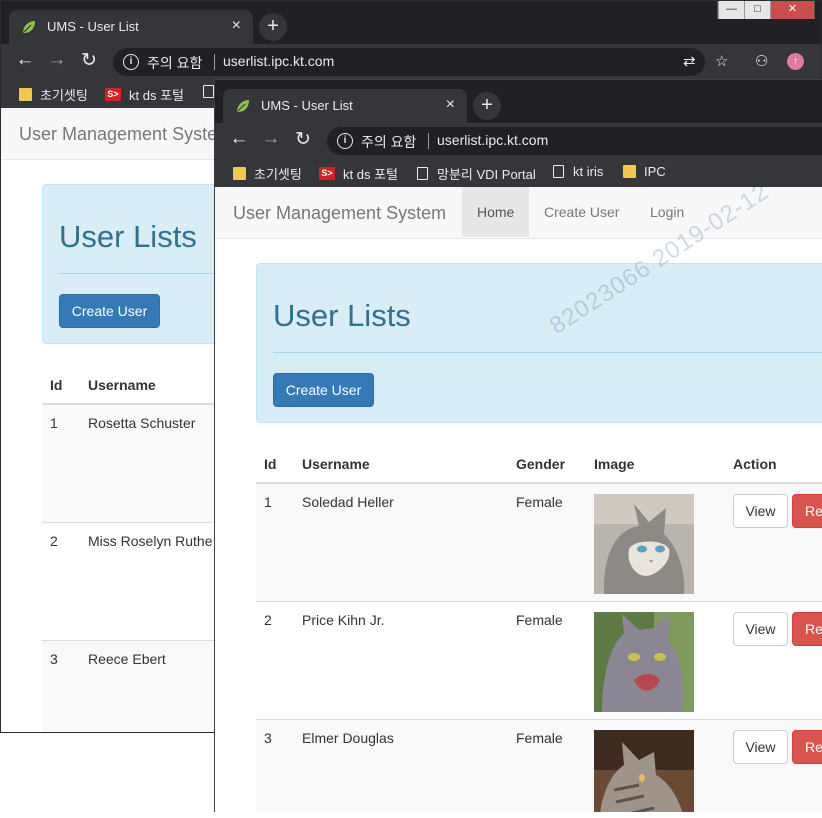  Describe the element at coordinates (731, 10) in the screenshot. I see `minimize-button: —` at that location.